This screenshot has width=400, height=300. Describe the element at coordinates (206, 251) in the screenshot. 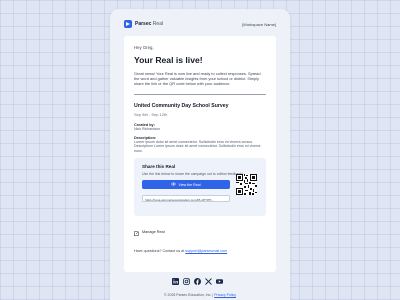

I see `support-email-link: support@parsecmail.com` at that location.